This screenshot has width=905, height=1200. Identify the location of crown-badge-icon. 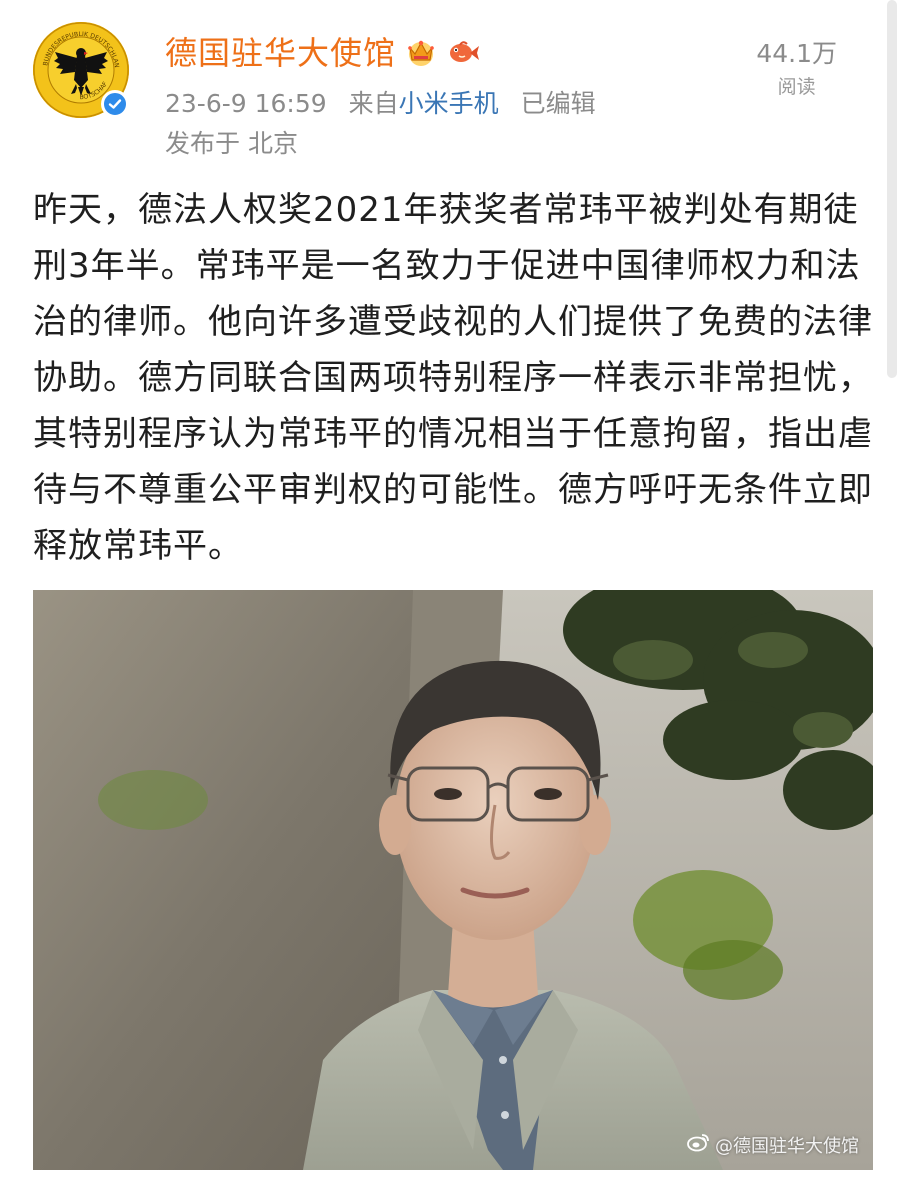
(421, 51).